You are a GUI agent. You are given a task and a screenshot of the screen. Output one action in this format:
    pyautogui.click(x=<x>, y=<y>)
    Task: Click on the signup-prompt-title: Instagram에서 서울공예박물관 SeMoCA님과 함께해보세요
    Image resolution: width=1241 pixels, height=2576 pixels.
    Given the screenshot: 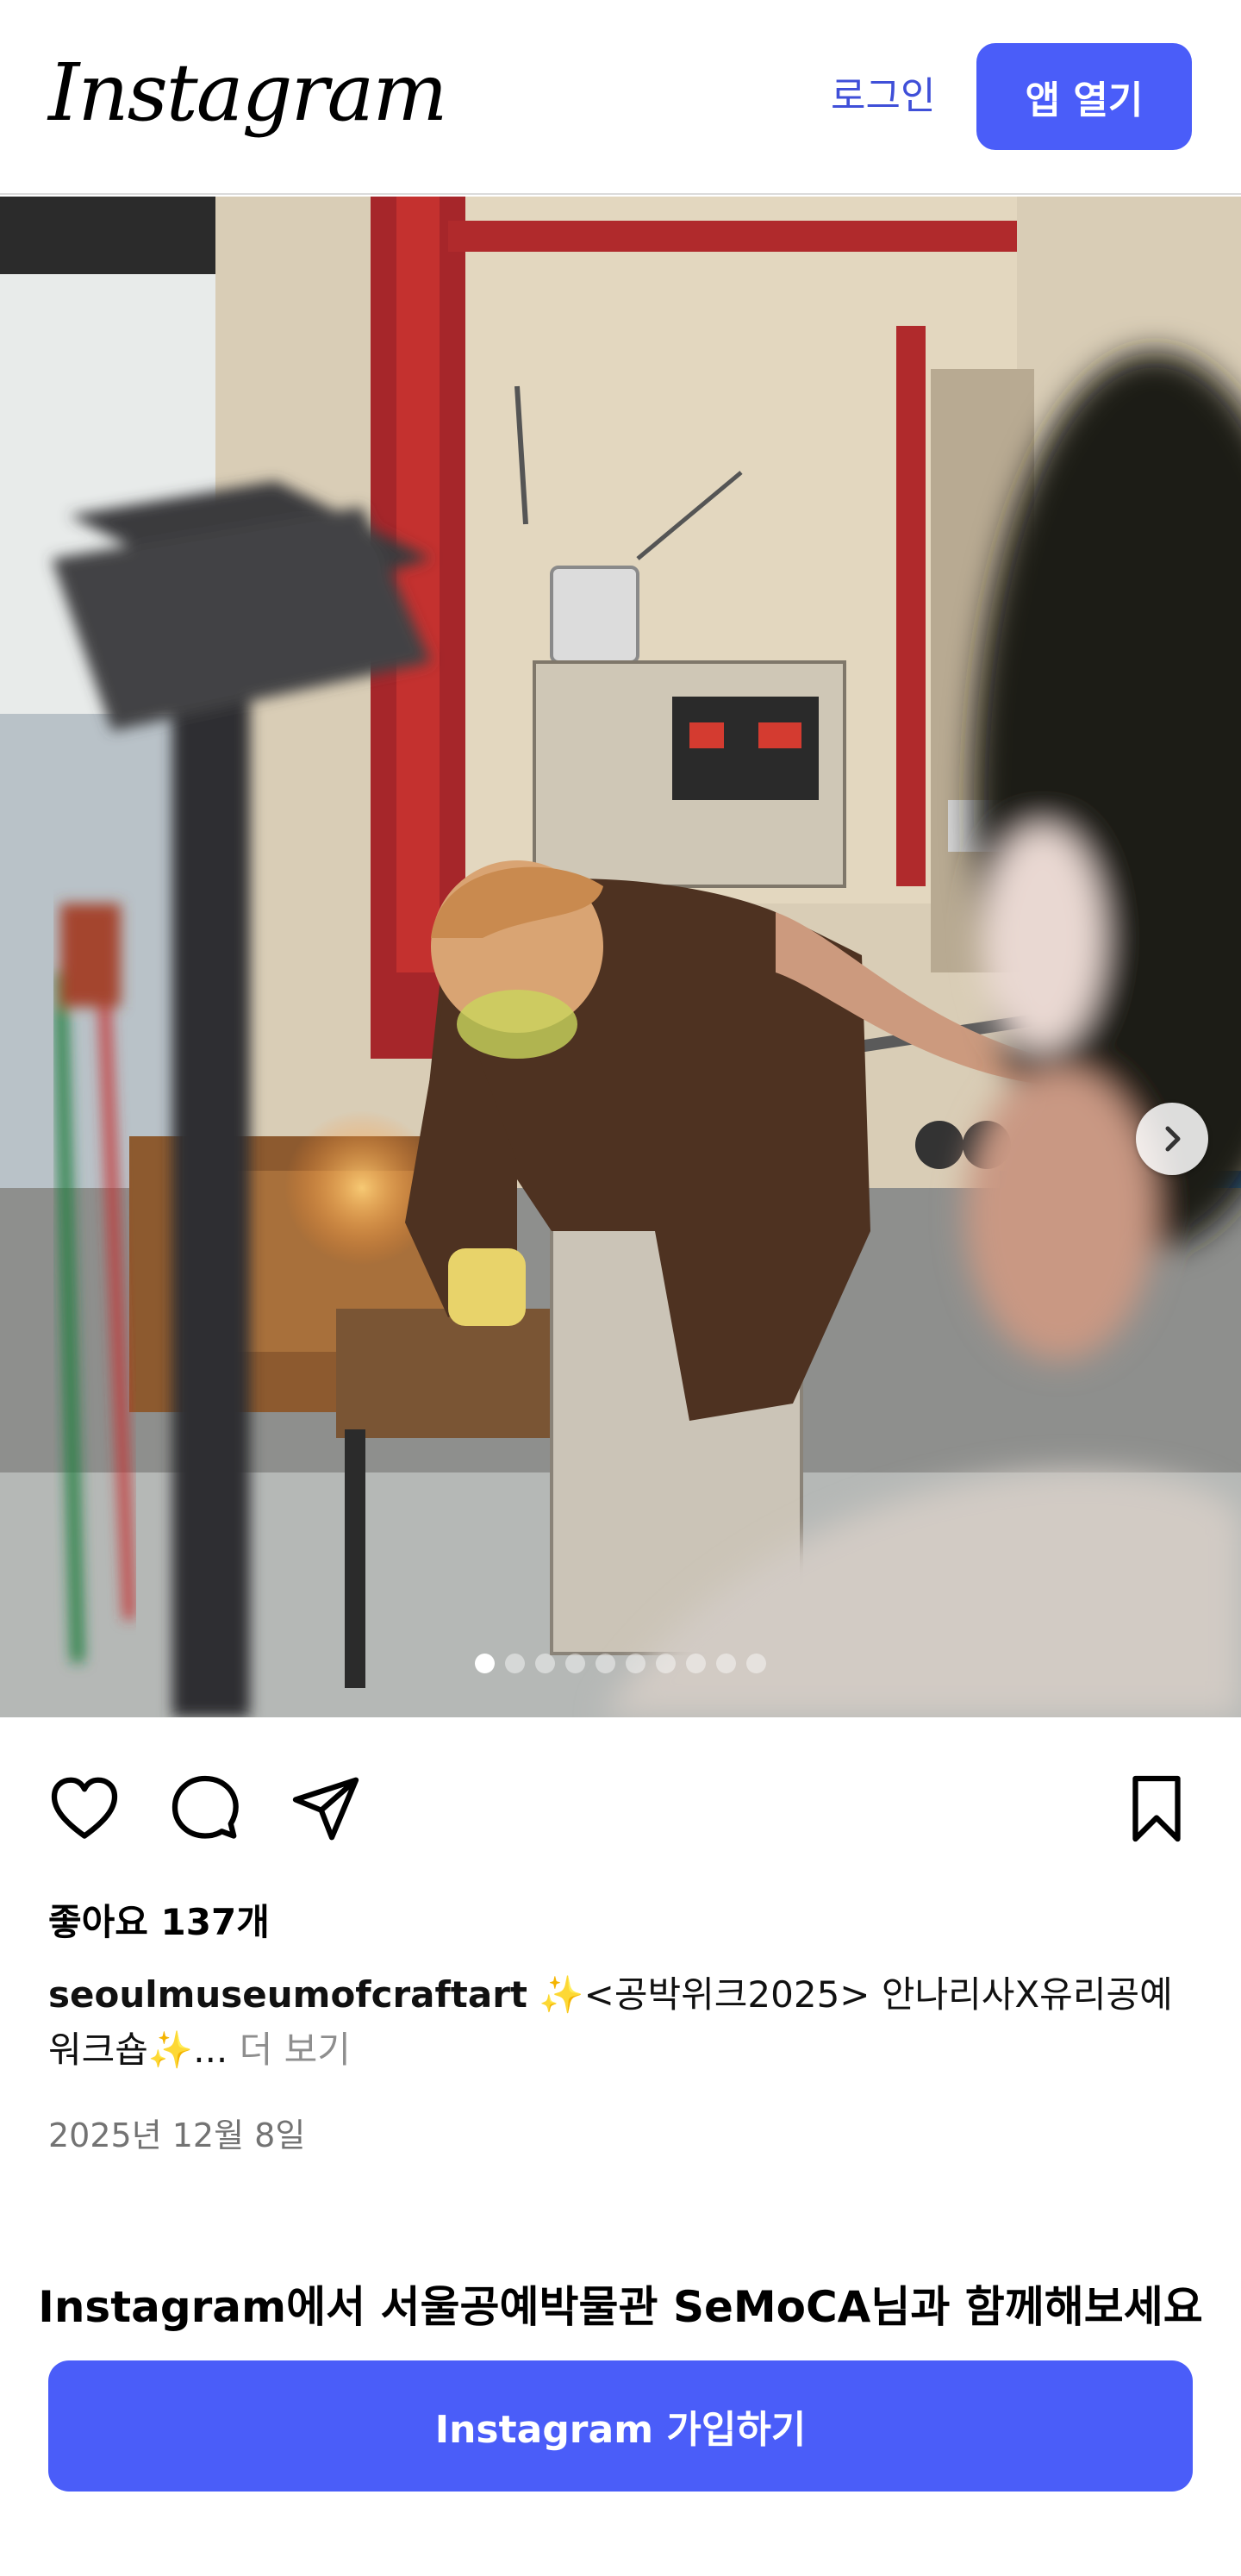 What is the action you would take?
    pyautogui.click(x=620, y=2307)
    